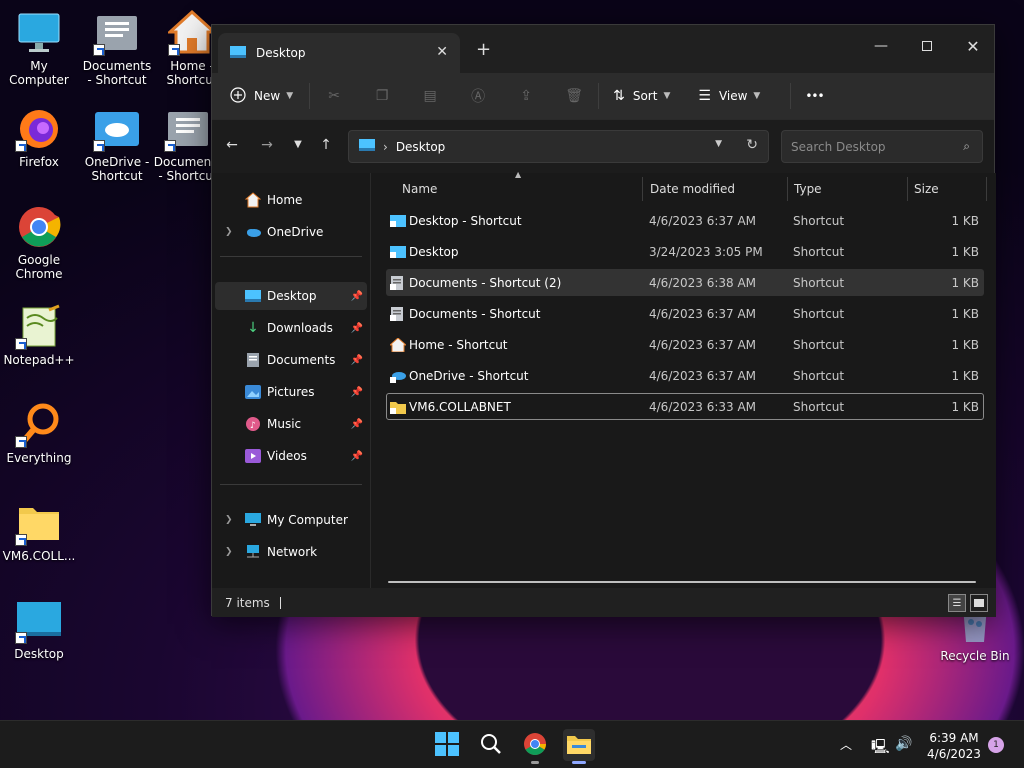 The image size is (1024, 768). What do you see at coordinates (291, 392) in the screenshot?
I see `nav-item-pictures: Pictures 📌` at bounding box center [291, 392].